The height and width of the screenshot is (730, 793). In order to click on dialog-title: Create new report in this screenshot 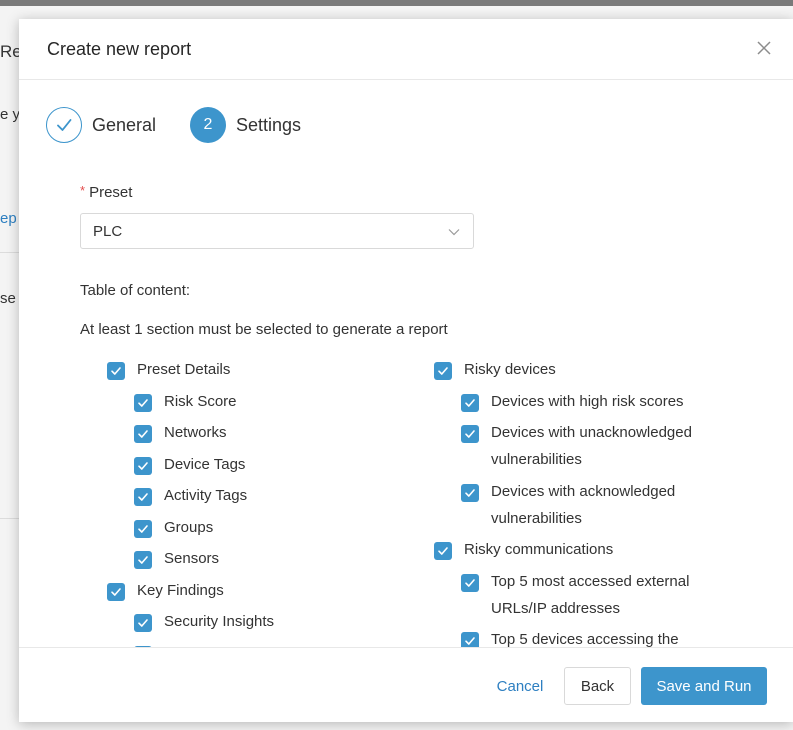, I will do `click(119, 49)`.